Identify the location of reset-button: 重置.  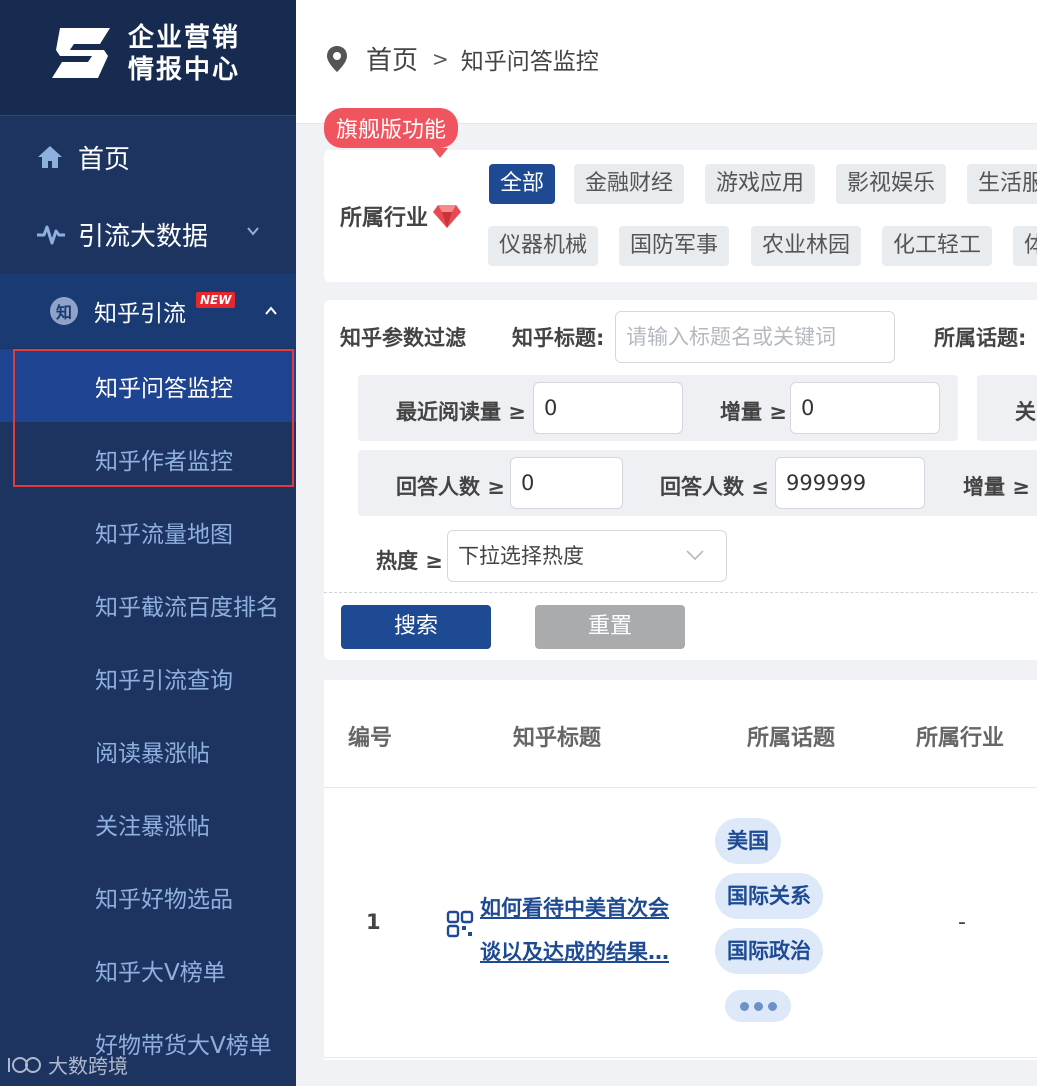
(610, 627).